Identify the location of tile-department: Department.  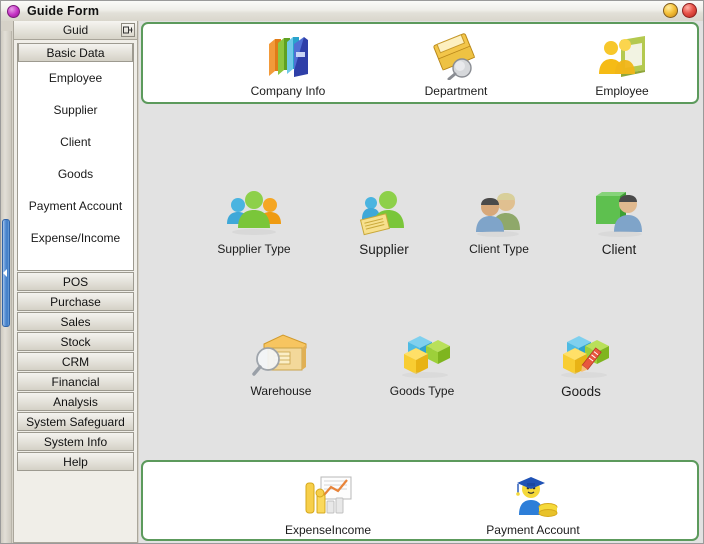
(456, 63).